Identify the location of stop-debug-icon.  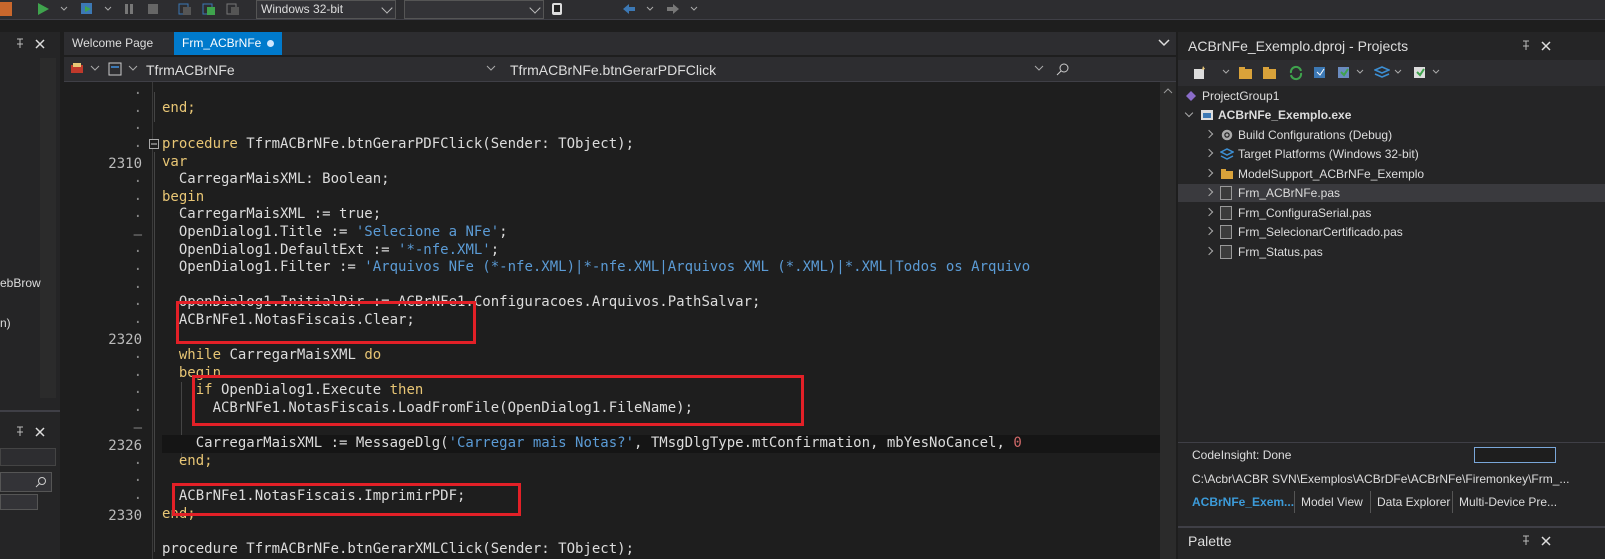
(153, 9).